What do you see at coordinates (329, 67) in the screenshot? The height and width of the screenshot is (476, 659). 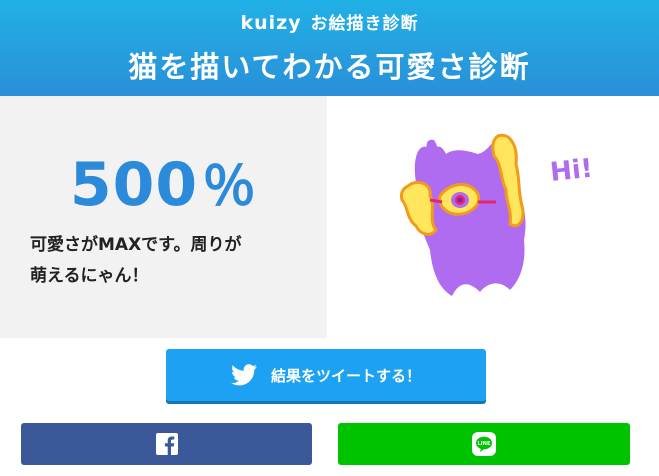 I see `page-title: 猫を描いてわかる可愛さ診断` at bounding box center [329, 67].